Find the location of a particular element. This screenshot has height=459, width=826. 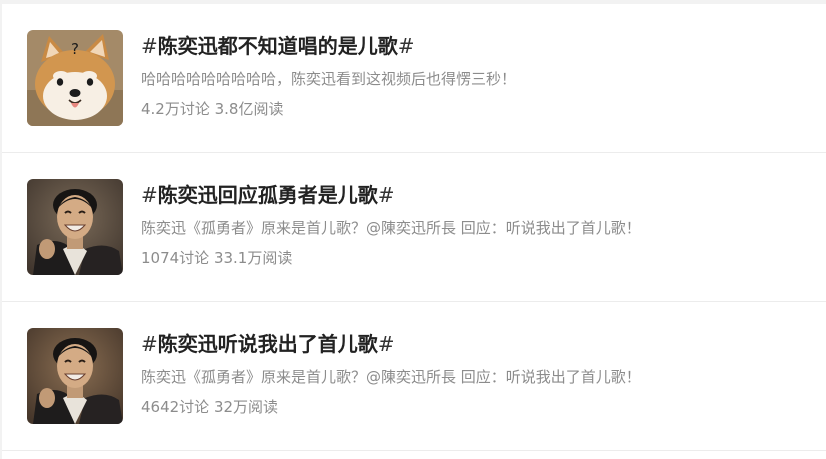

question-mark-text: ? is located at coordinates (75, 49).